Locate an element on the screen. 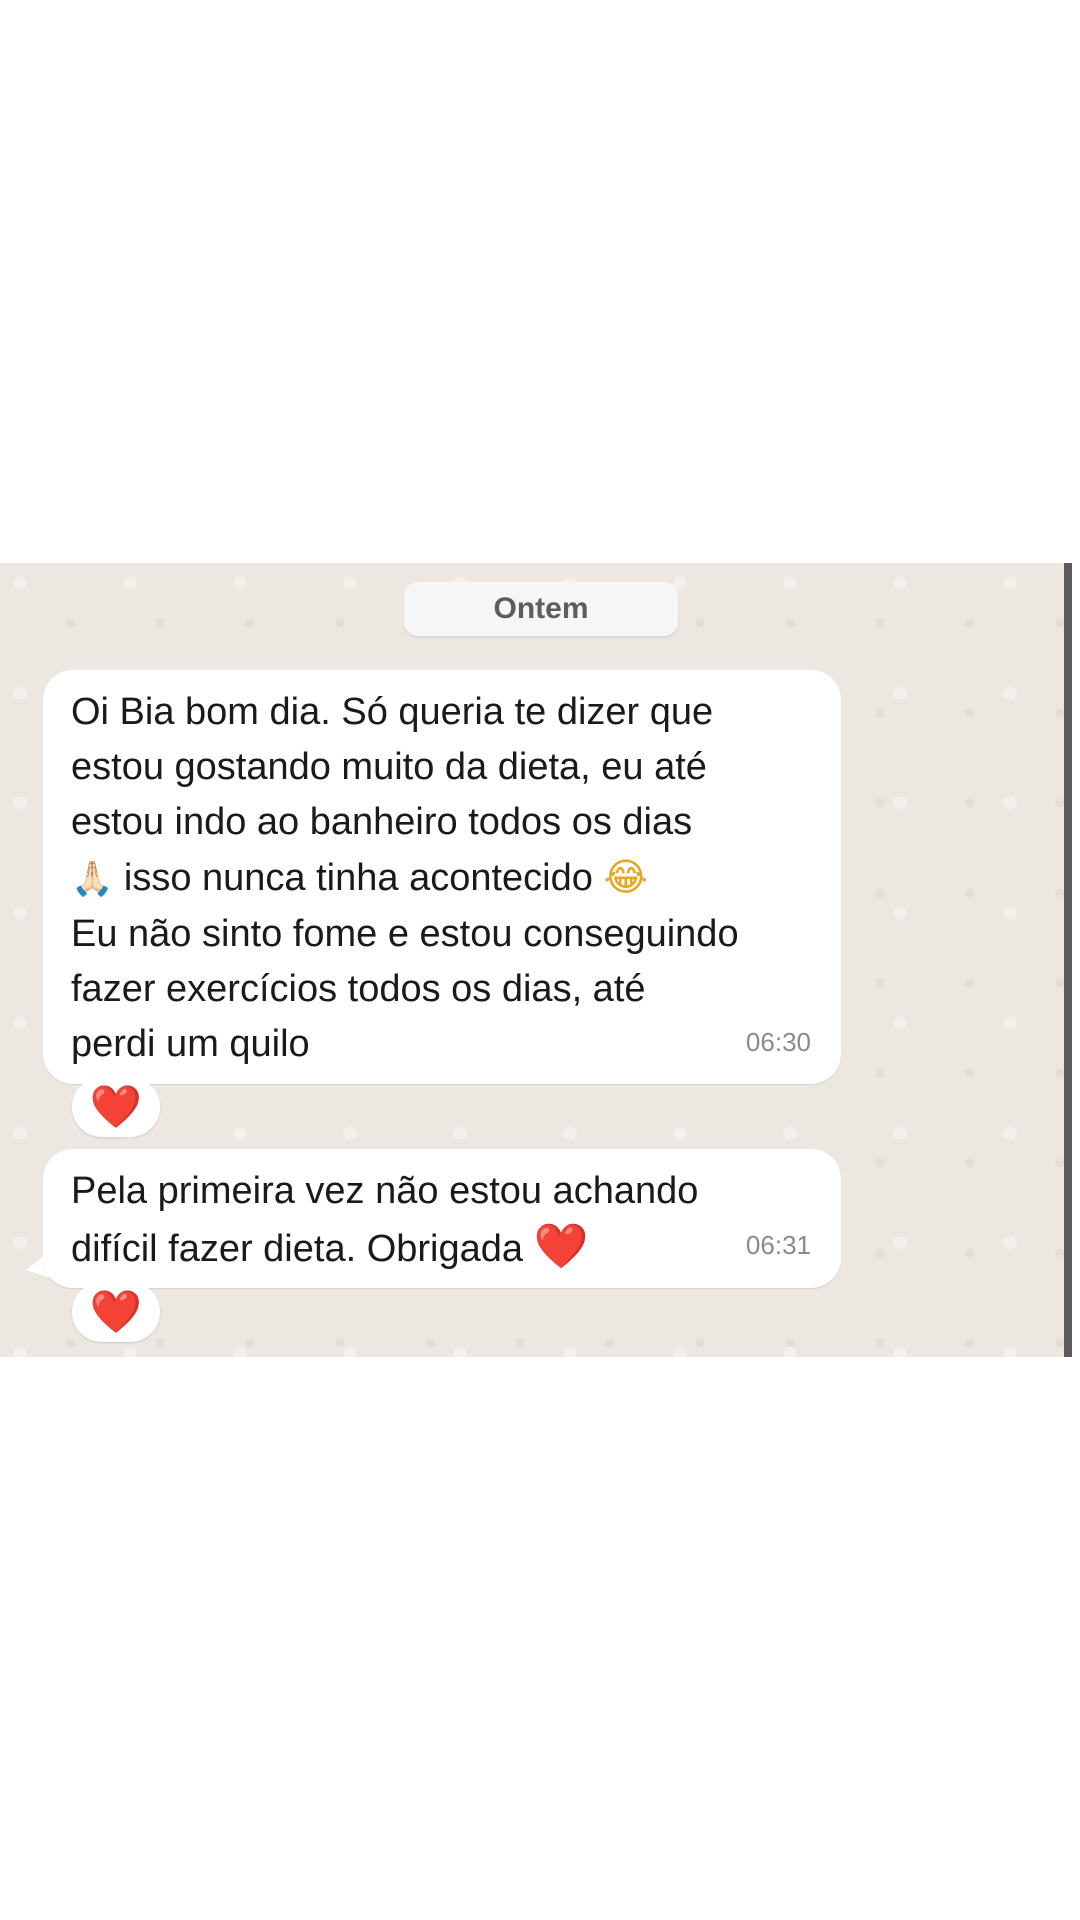 The image size is (1080, 1920). message-timestamp: 06:31 is located at coordinates (778, 1245).